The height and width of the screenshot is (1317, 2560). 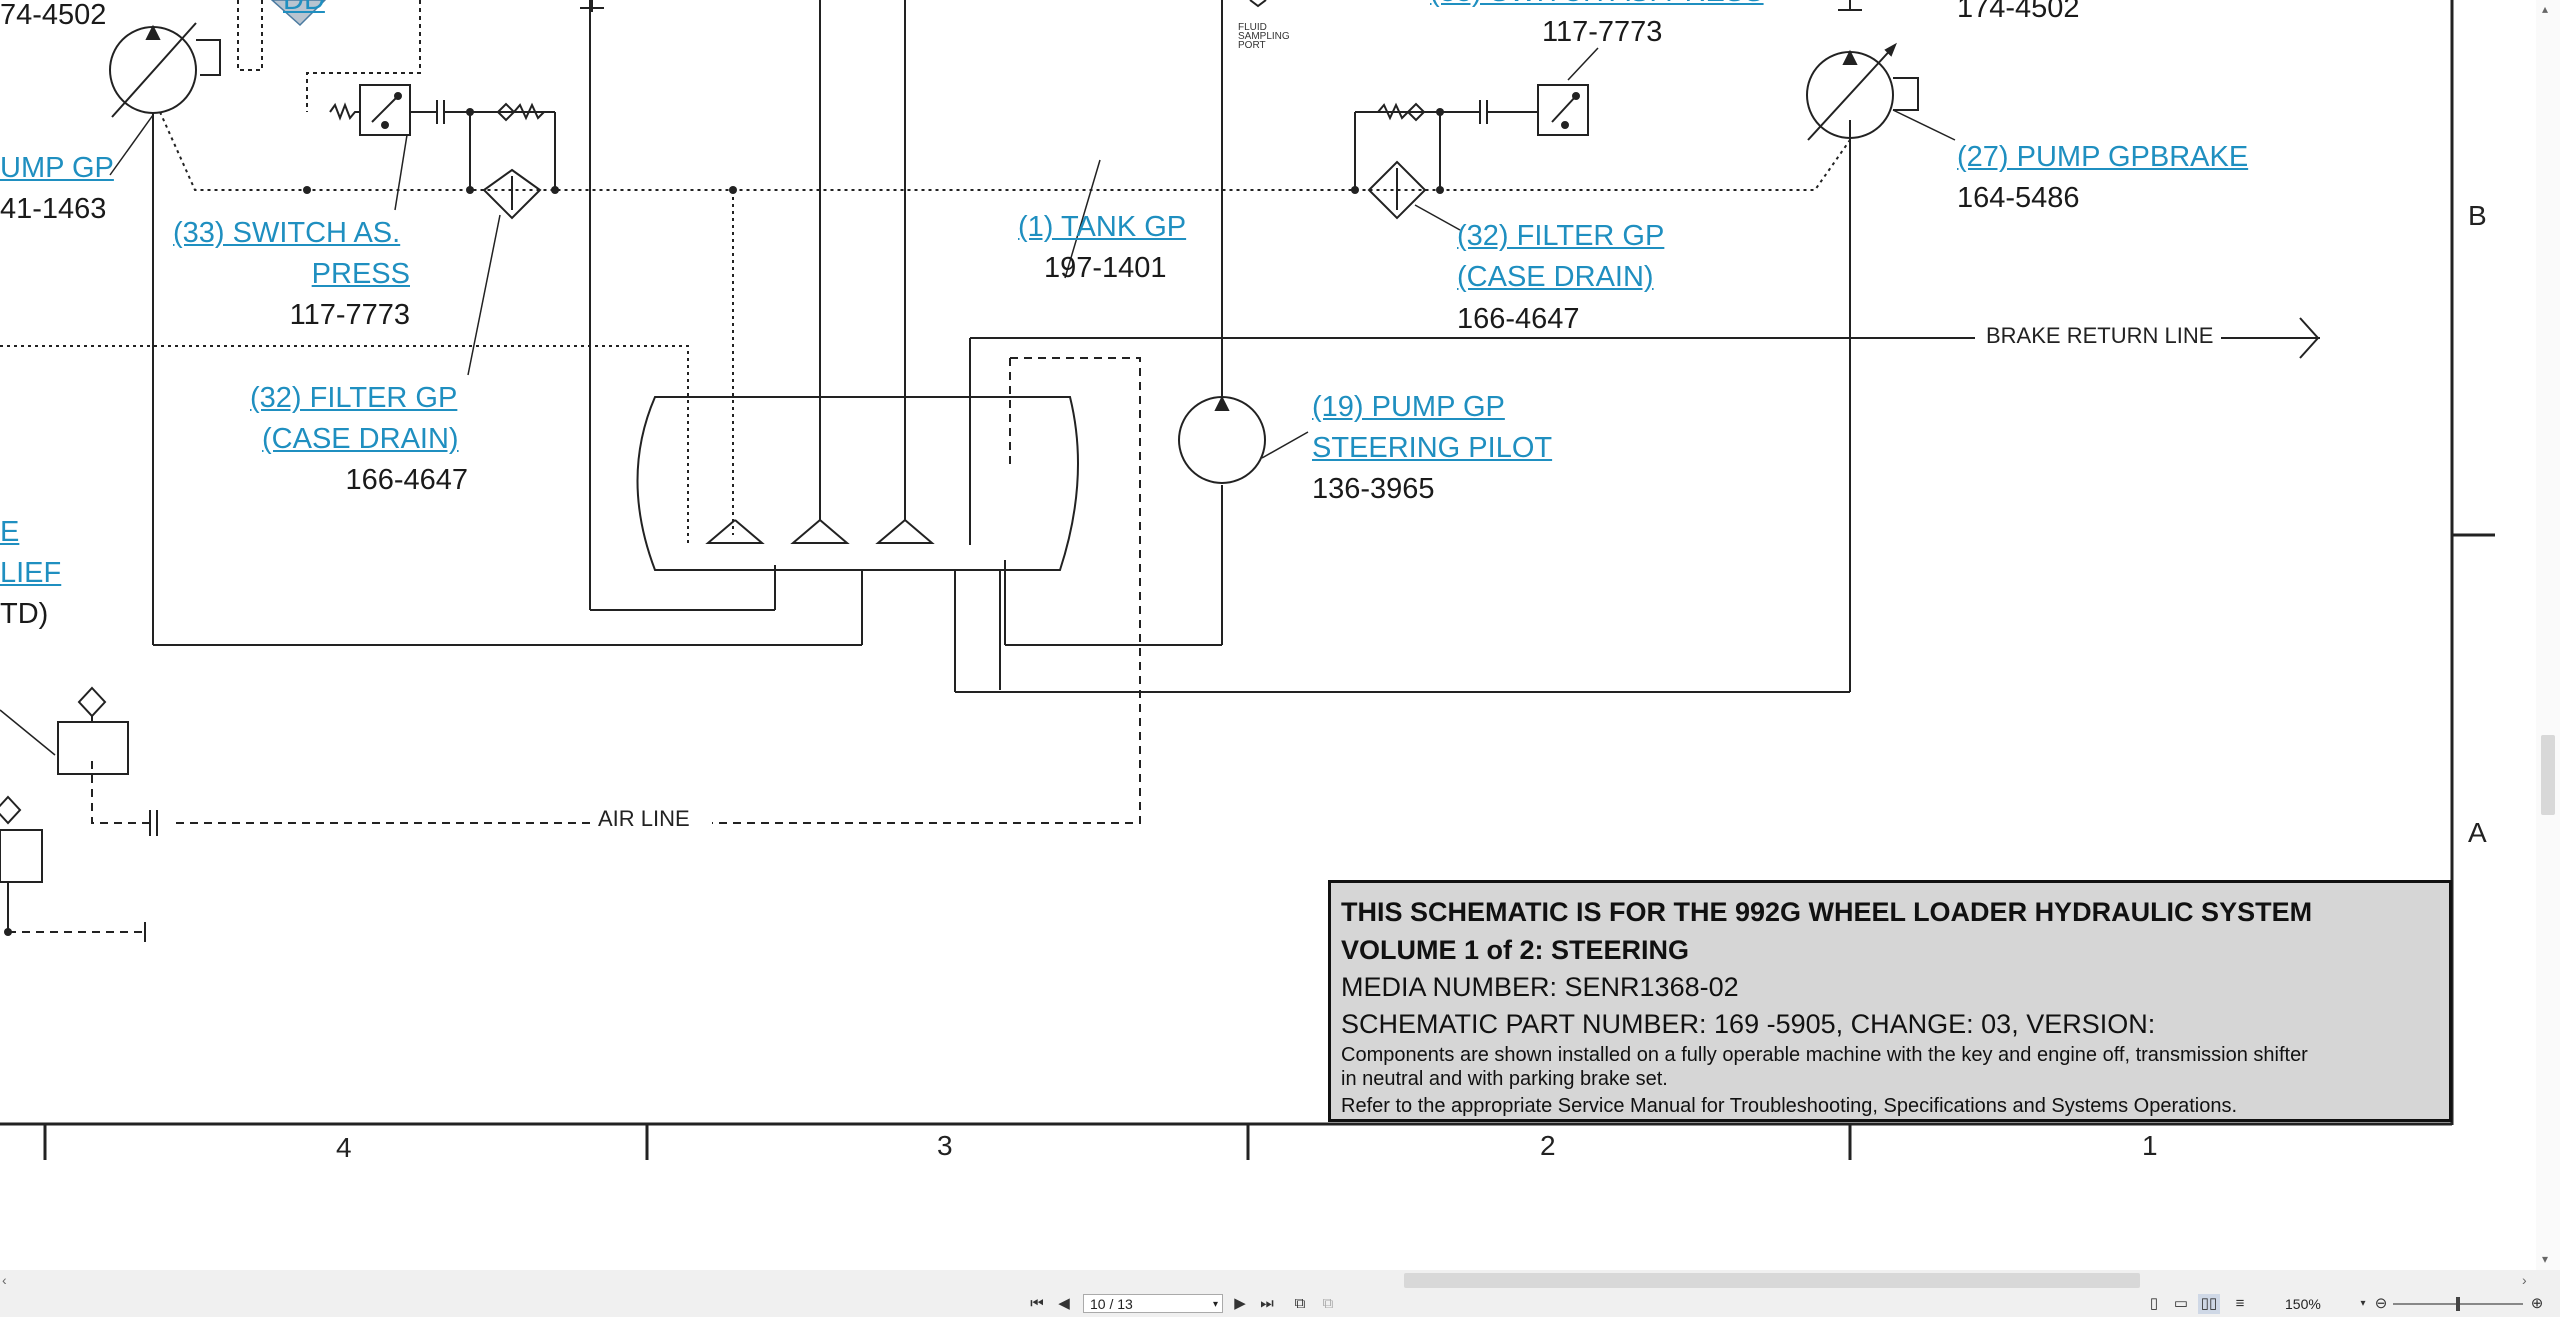 I want to click on pn-top-right: 174-4502, so click(x=2018, y=12).